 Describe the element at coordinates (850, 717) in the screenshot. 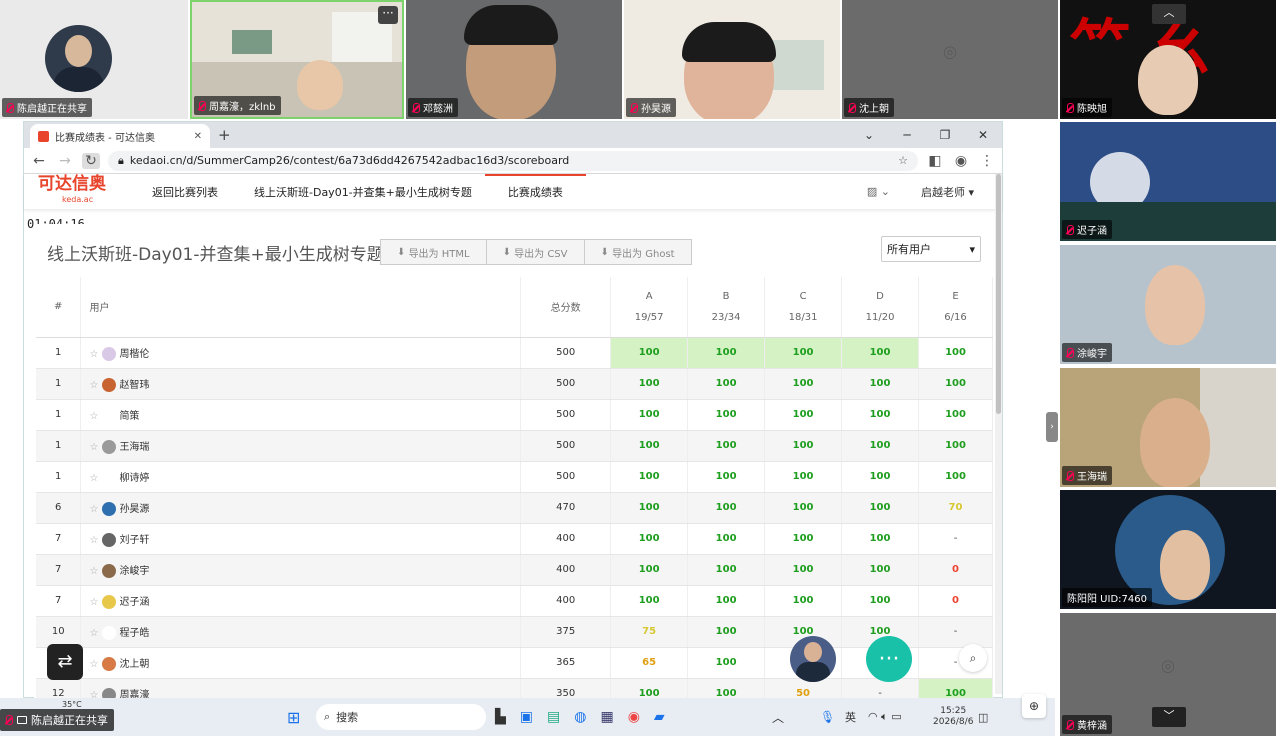

I see `ime-indicator: 英` at that location.